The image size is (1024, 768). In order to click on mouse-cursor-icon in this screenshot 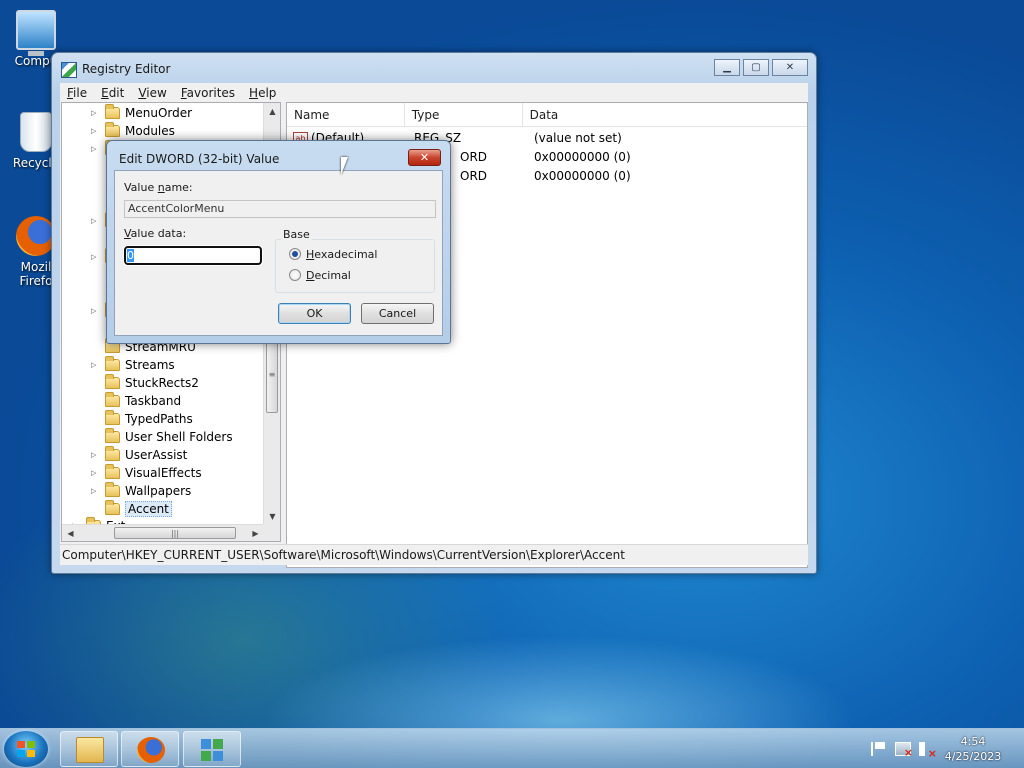, I will do `click(344, 166)`.